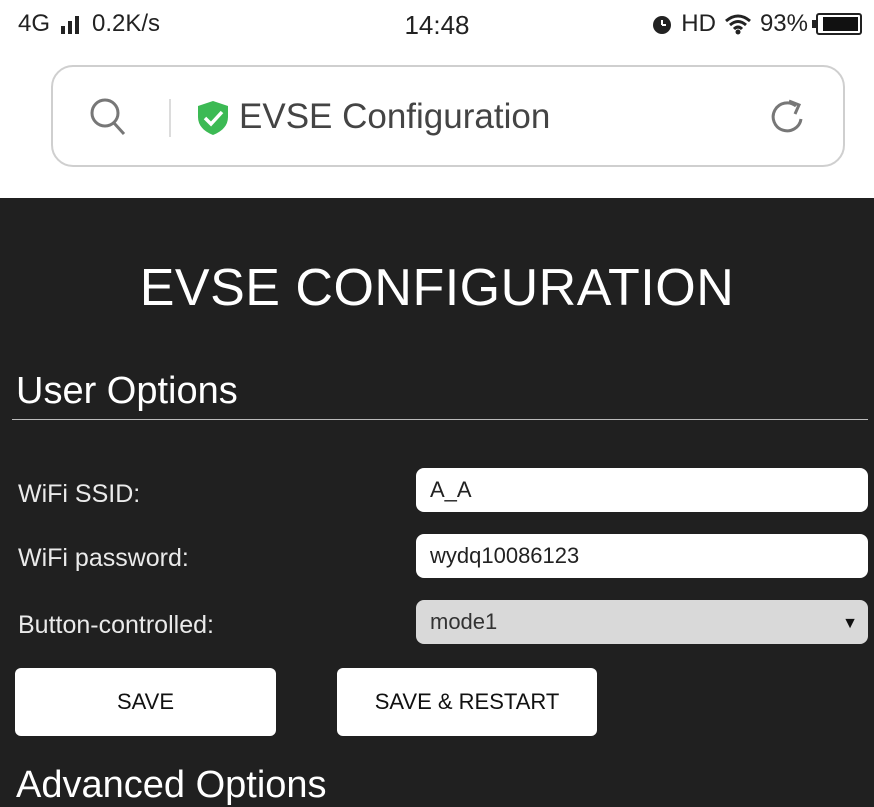  What do you see at coordinates (103, 558) in the screenshot?
I see `wifi-password-label: WiFi password:` at bounding box center [103, 558].